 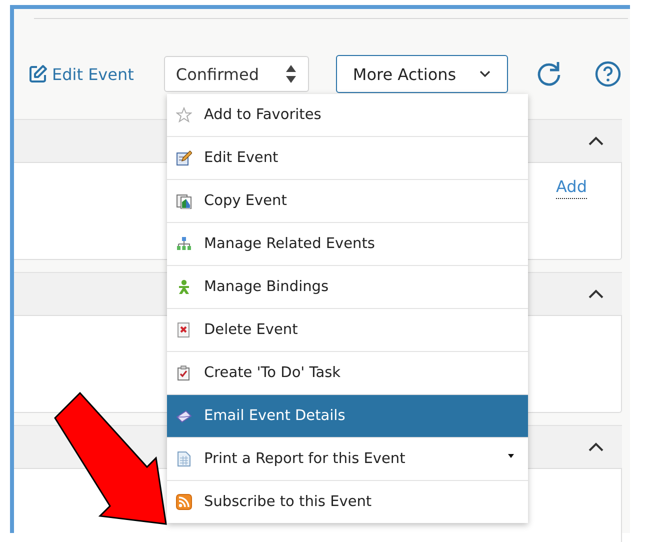 I want to click on edit-icon, so click(x=38, y=74).